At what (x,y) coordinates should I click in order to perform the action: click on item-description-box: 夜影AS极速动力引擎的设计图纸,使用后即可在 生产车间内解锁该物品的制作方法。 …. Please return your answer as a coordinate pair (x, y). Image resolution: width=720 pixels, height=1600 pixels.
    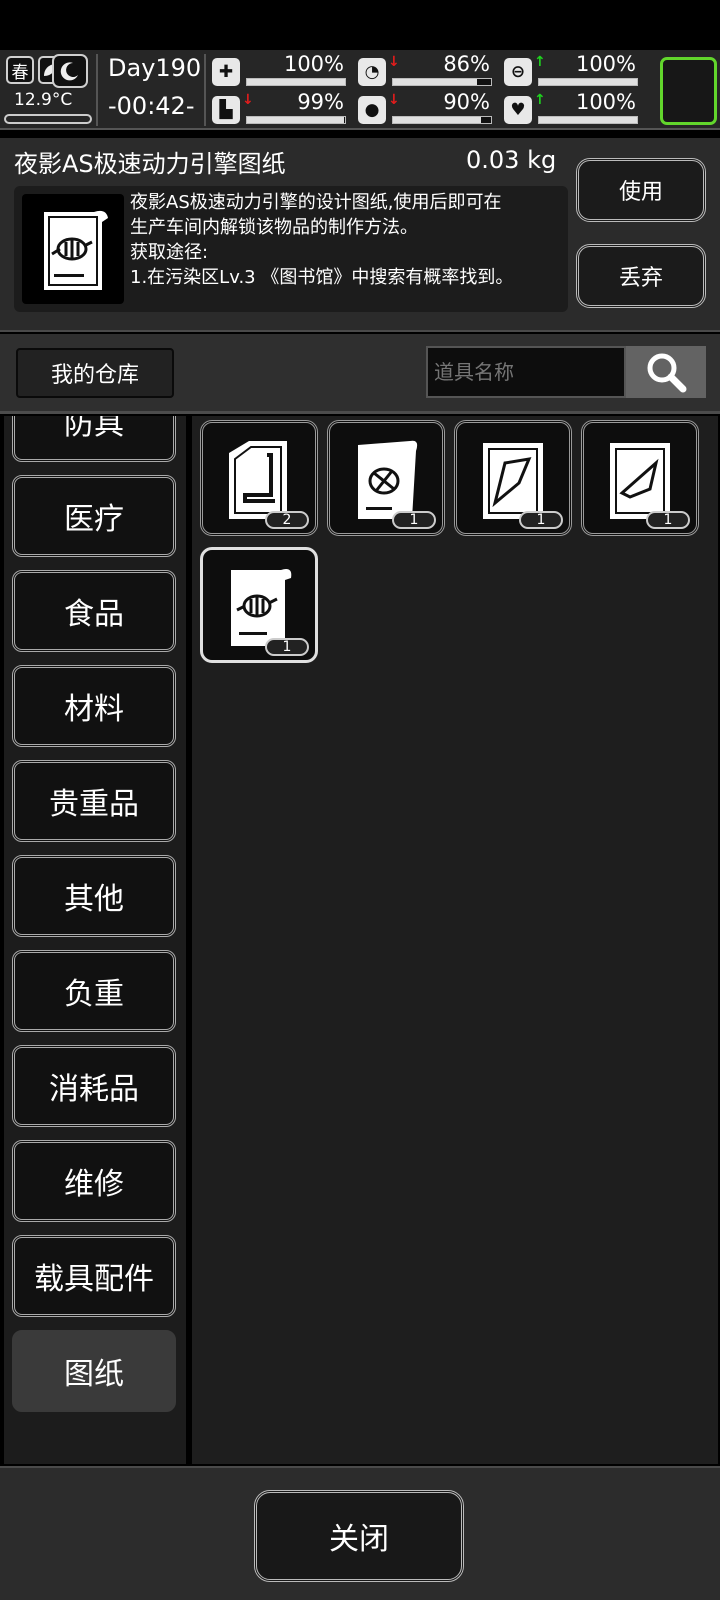
    Looking at the image, I should click on (291, 249).